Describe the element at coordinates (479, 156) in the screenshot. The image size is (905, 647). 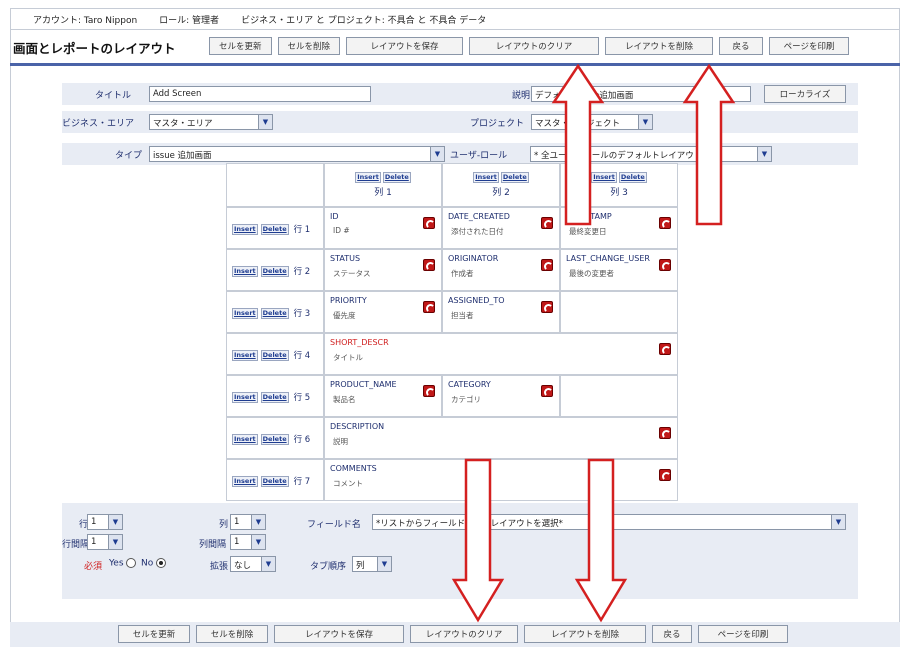
I see `user-role-label: ユーザ-ロール` at that location.